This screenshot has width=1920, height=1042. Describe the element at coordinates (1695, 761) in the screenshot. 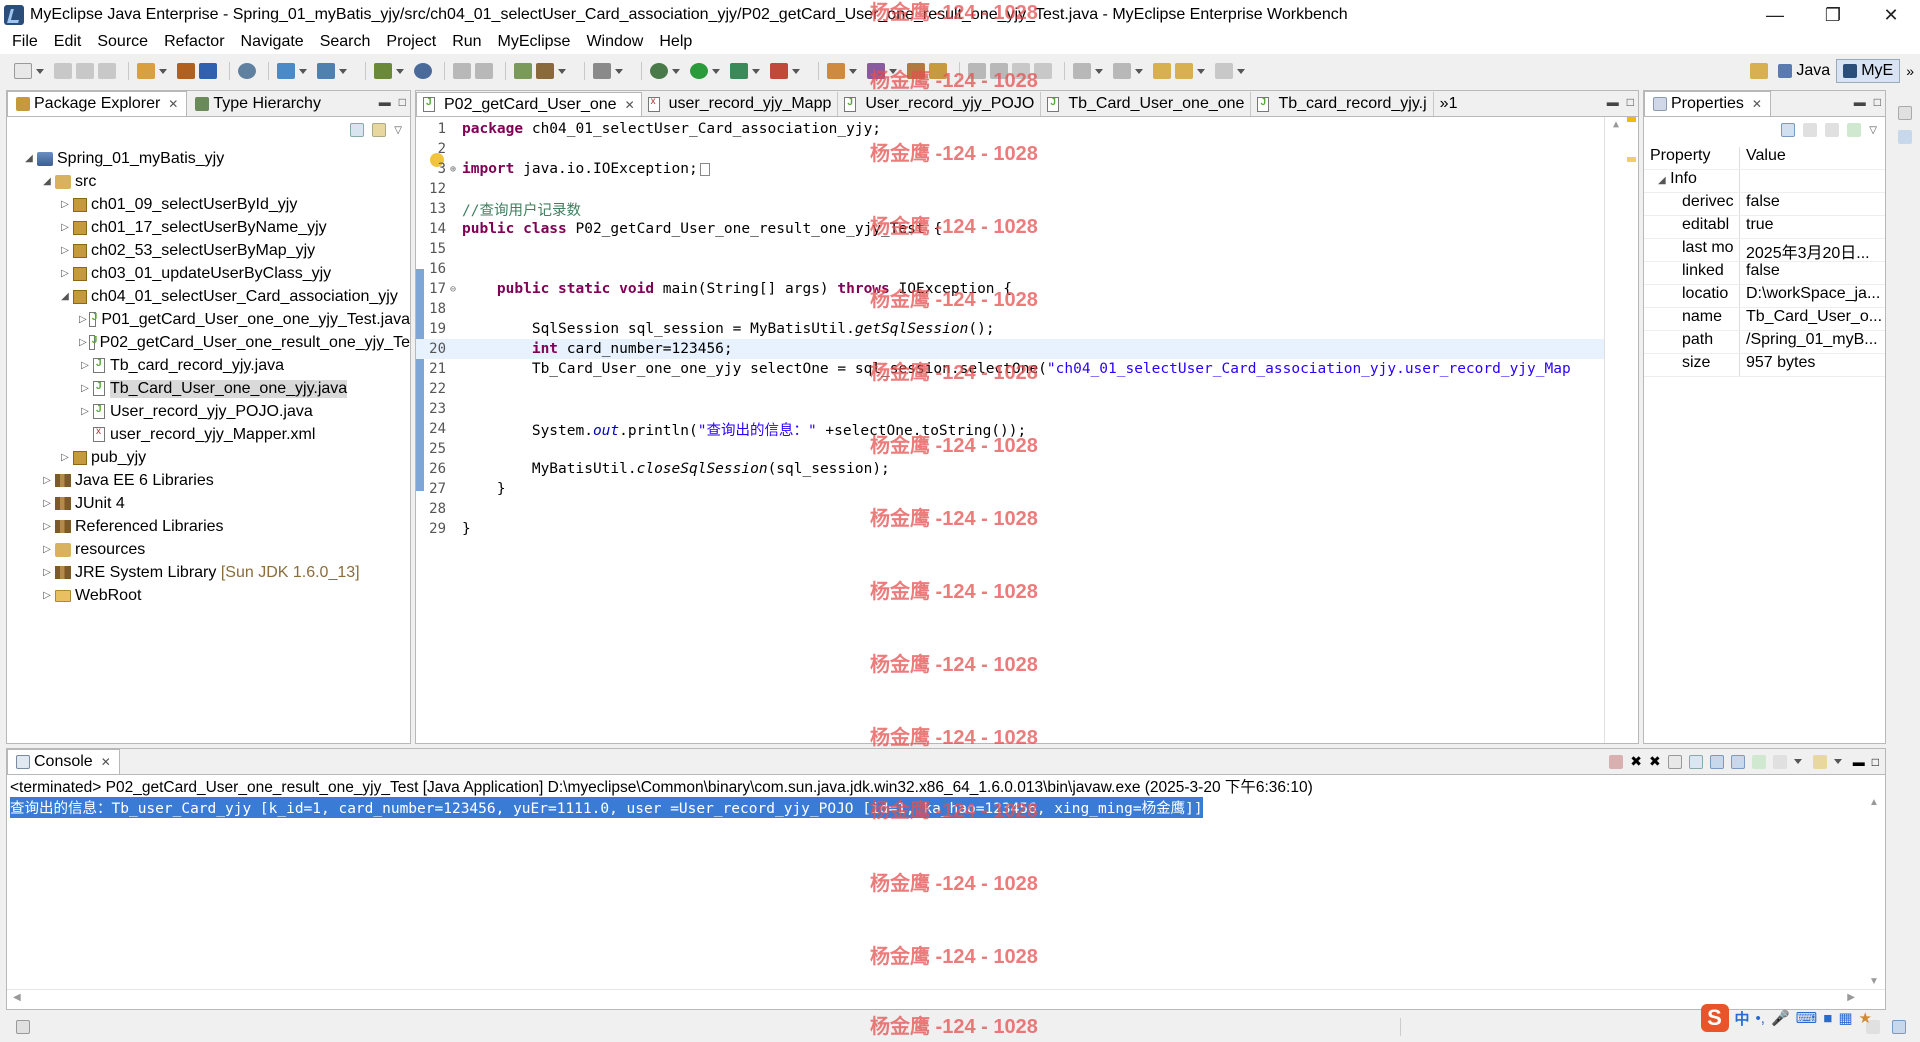

I see `scroll-lock-icon` at that location.